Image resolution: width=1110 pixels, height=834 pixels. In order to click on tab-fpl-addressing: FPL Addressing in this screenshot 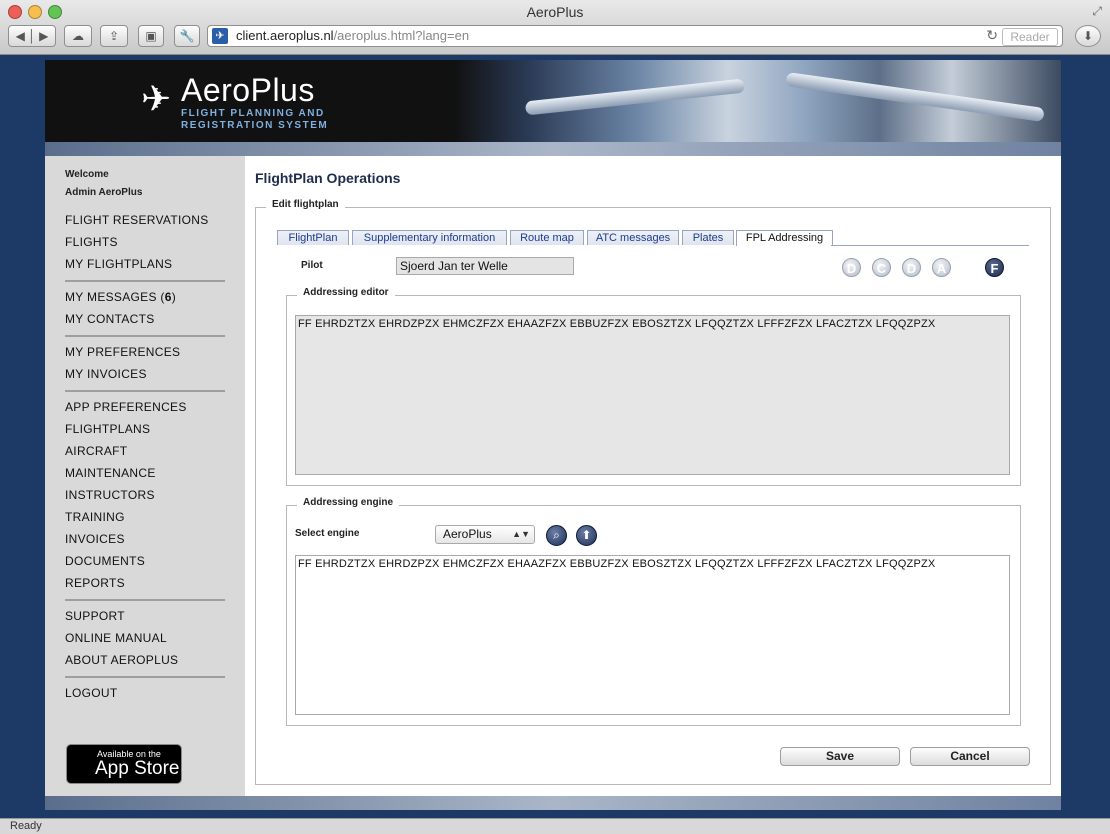, I will do `click(784, 238)`.